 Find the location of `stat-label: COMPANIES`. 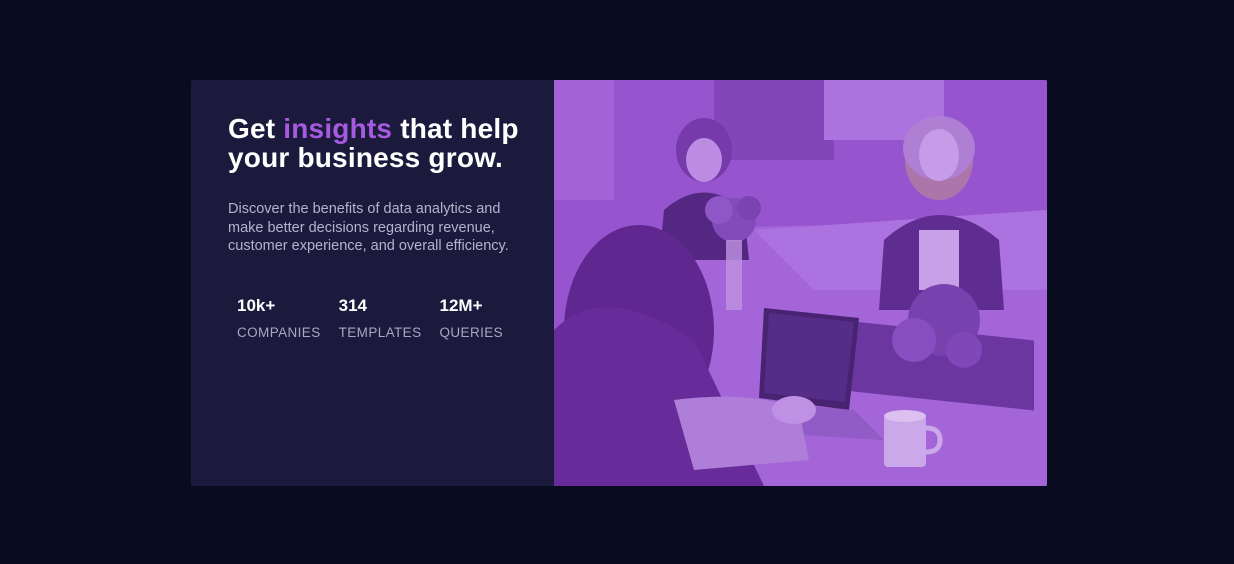

stat-label: COMPANIES is located at coordinates (279, 332).